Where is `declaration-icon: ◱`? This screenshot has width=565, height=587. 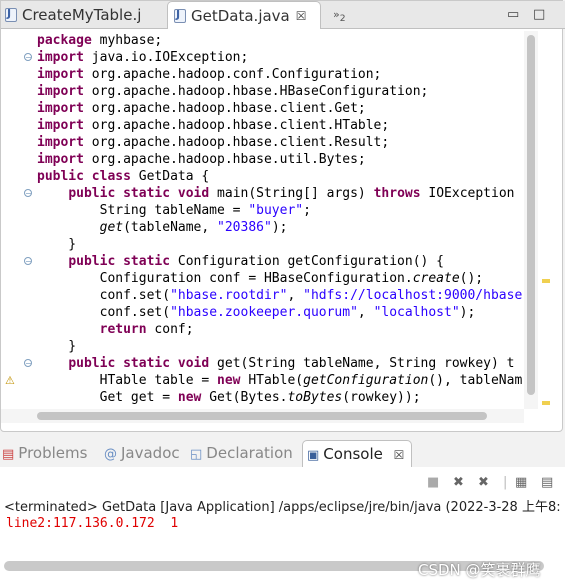
declaration-icon: ◱ is located at coordinates (196, 454).